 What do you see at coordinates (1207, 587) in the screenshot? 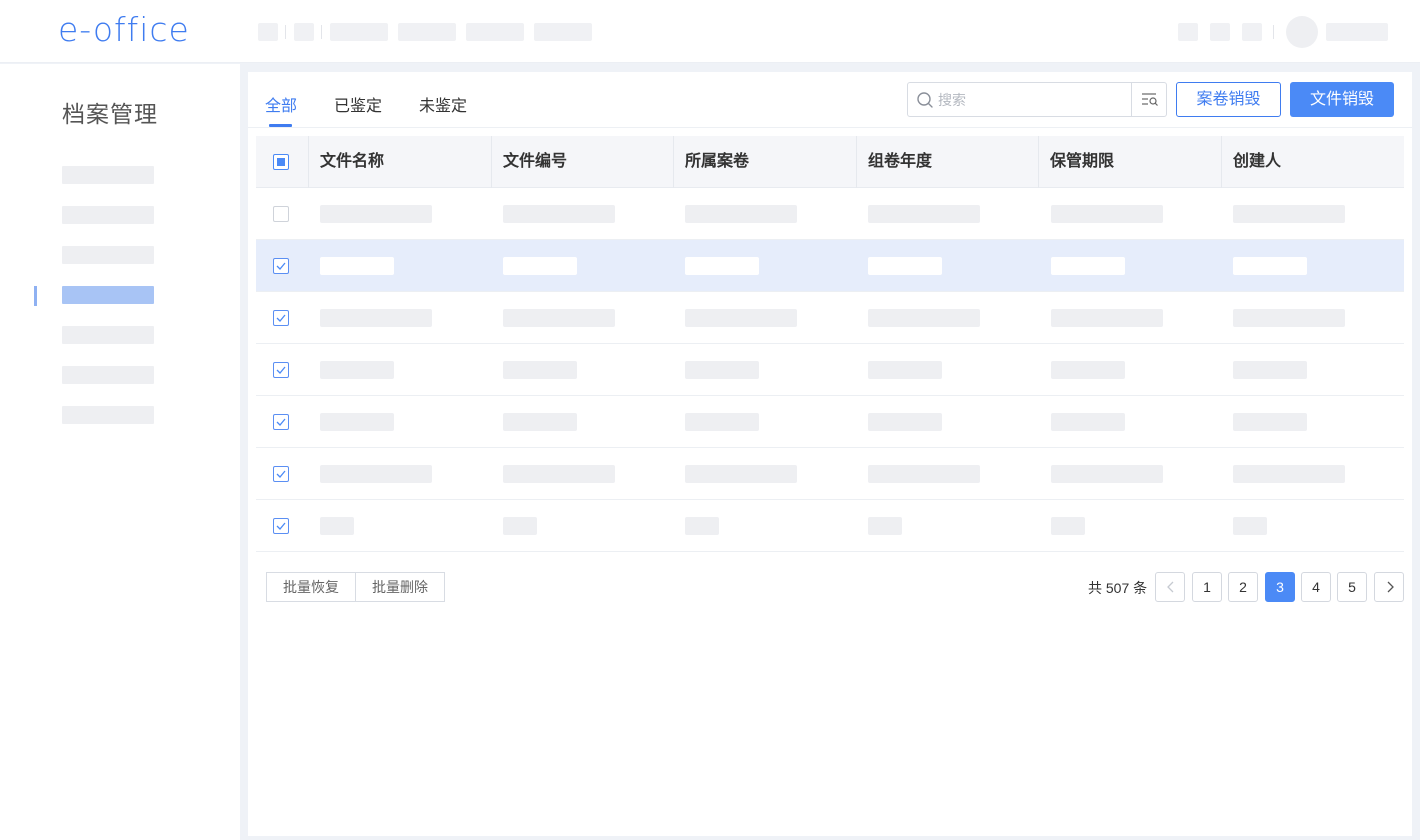
I see `page-1: 1` at bounding box center [1207, 587].